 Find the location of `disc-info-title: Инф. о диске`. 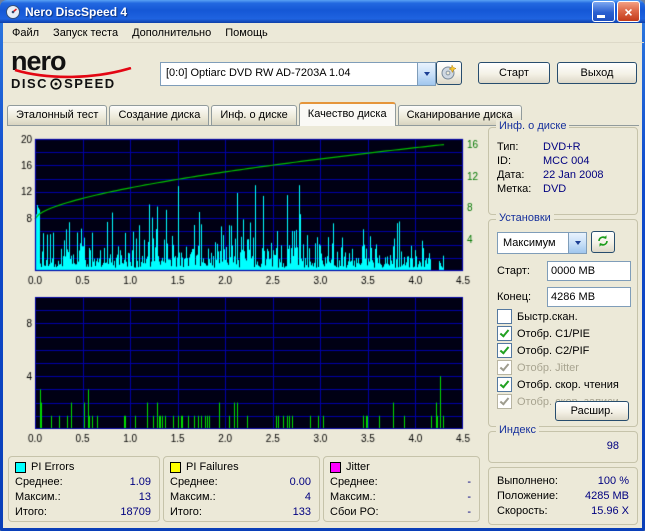

disc-info-title: Инф. о диске is located at coordinates (533, 126).